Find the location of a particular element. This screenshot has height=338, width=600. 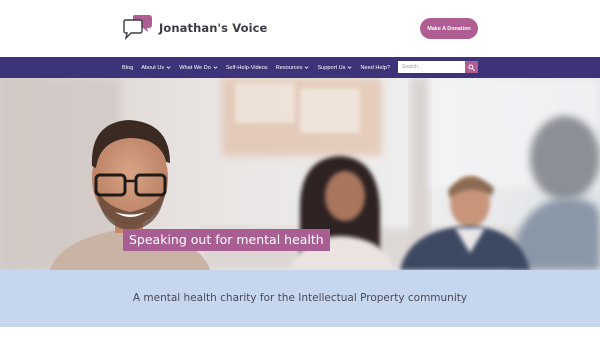

nav-item-what-we-do: What We Do is located at coordinates (198, 68).